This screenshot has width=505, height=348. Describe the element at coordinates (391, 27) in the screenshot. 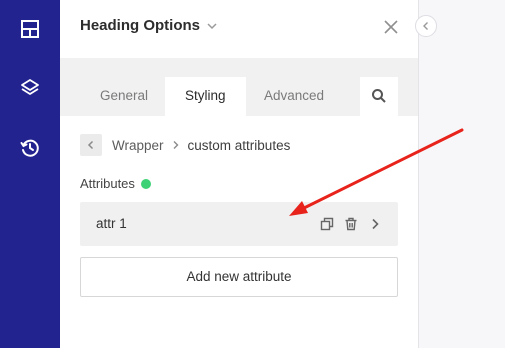

I see `close-icon` at that location.